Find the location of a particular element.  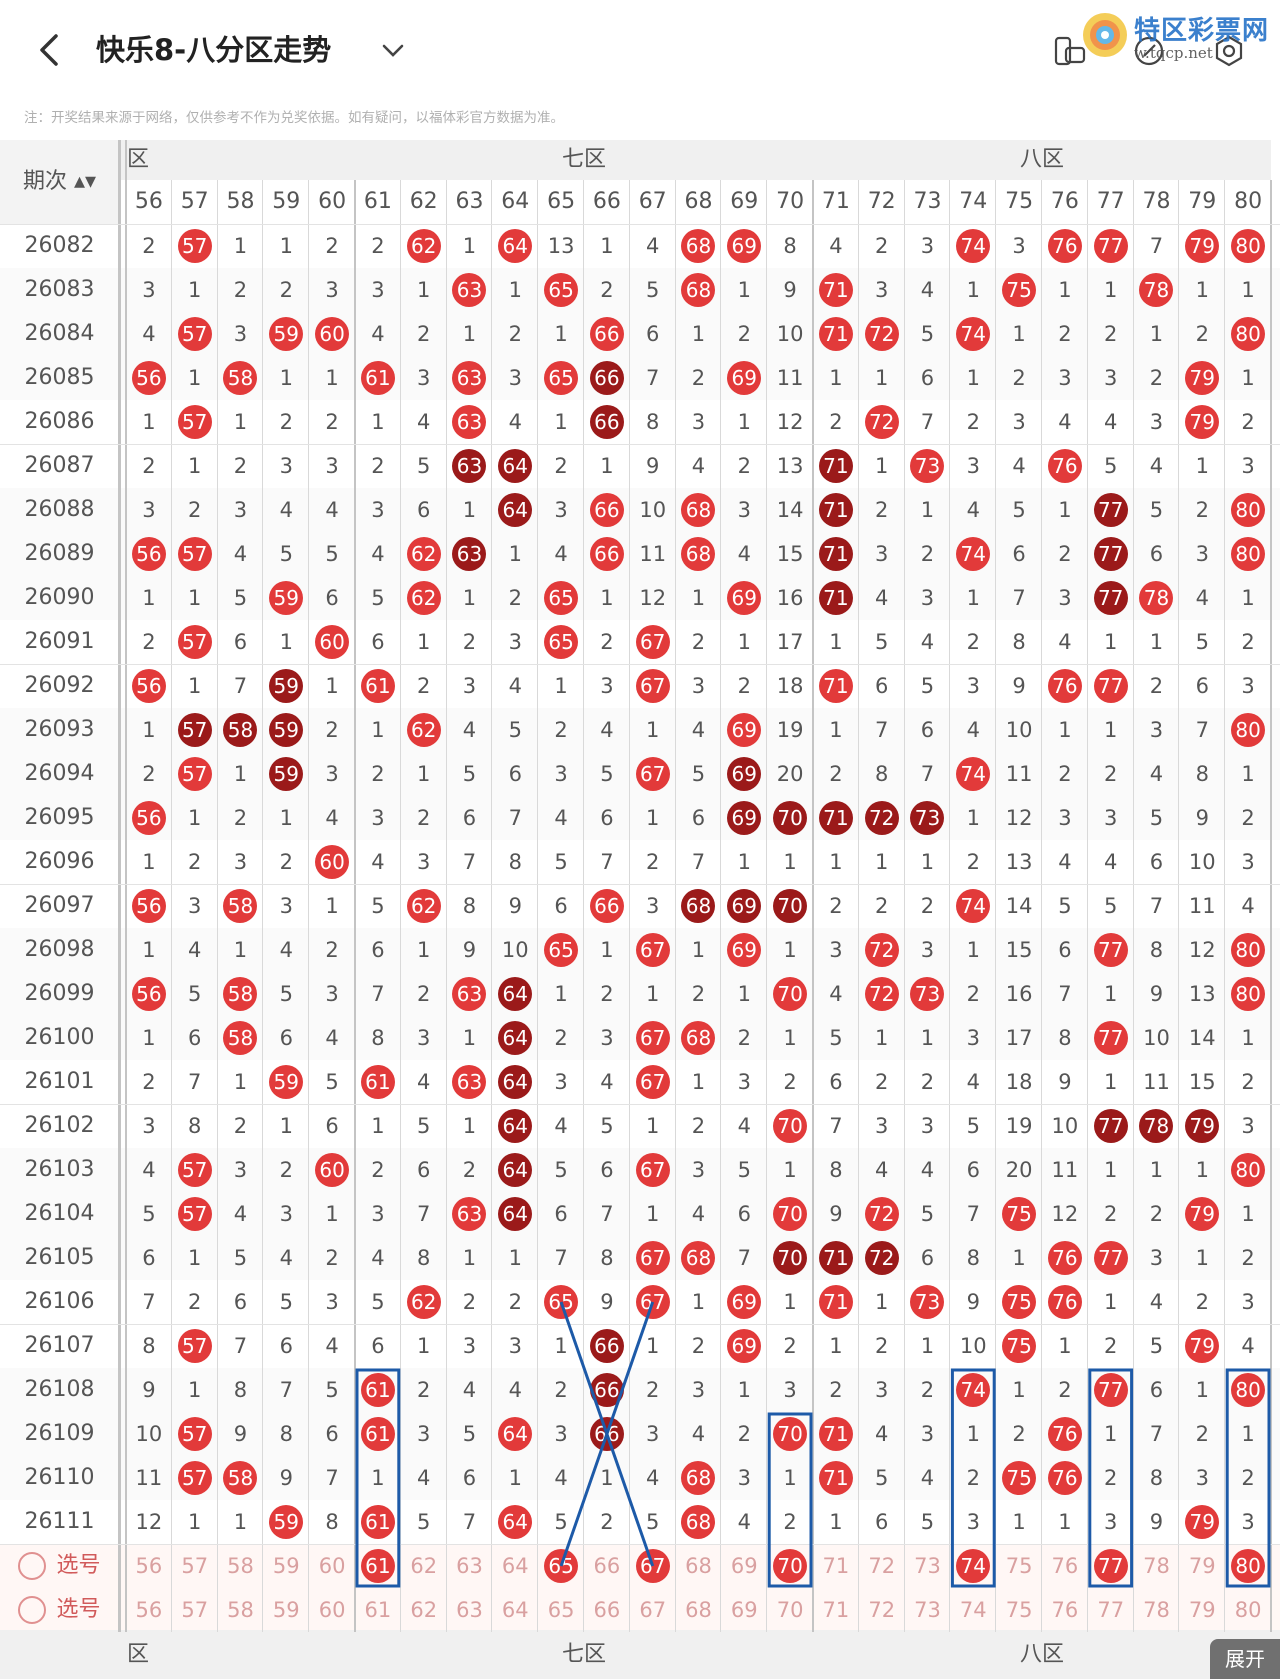

picked-ball: 67 is located at coordinates (652, 1566).